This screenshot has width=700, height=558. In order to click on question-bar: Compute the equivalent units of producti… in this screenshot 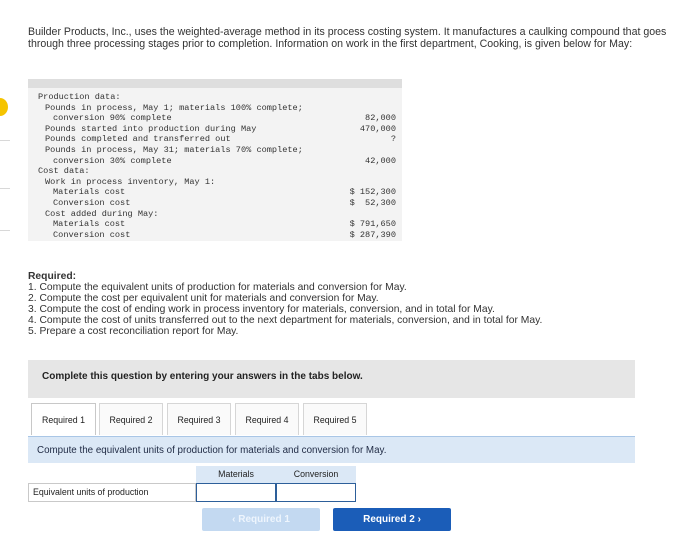, I will do `click(331, 449)`.